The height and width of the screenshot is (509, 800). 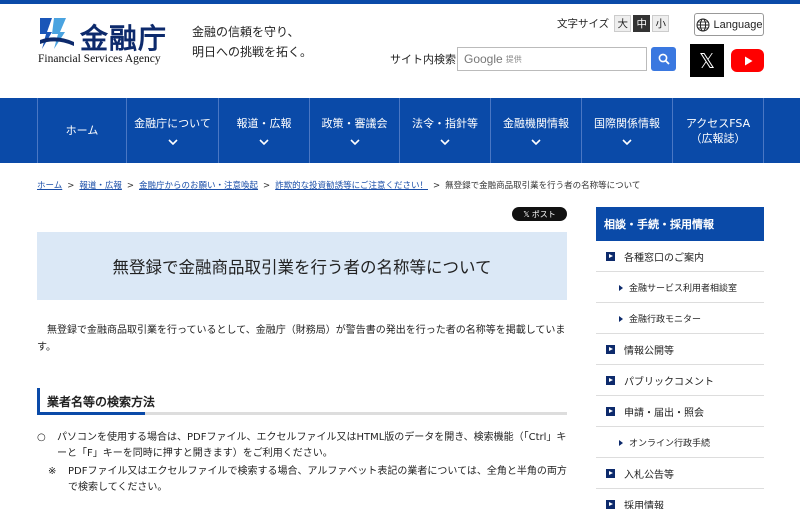 What do you see at coordinates (423, 59) in the screenshot?
I see `site-search-label: サイト内検索` at bounding box center [423, 59].